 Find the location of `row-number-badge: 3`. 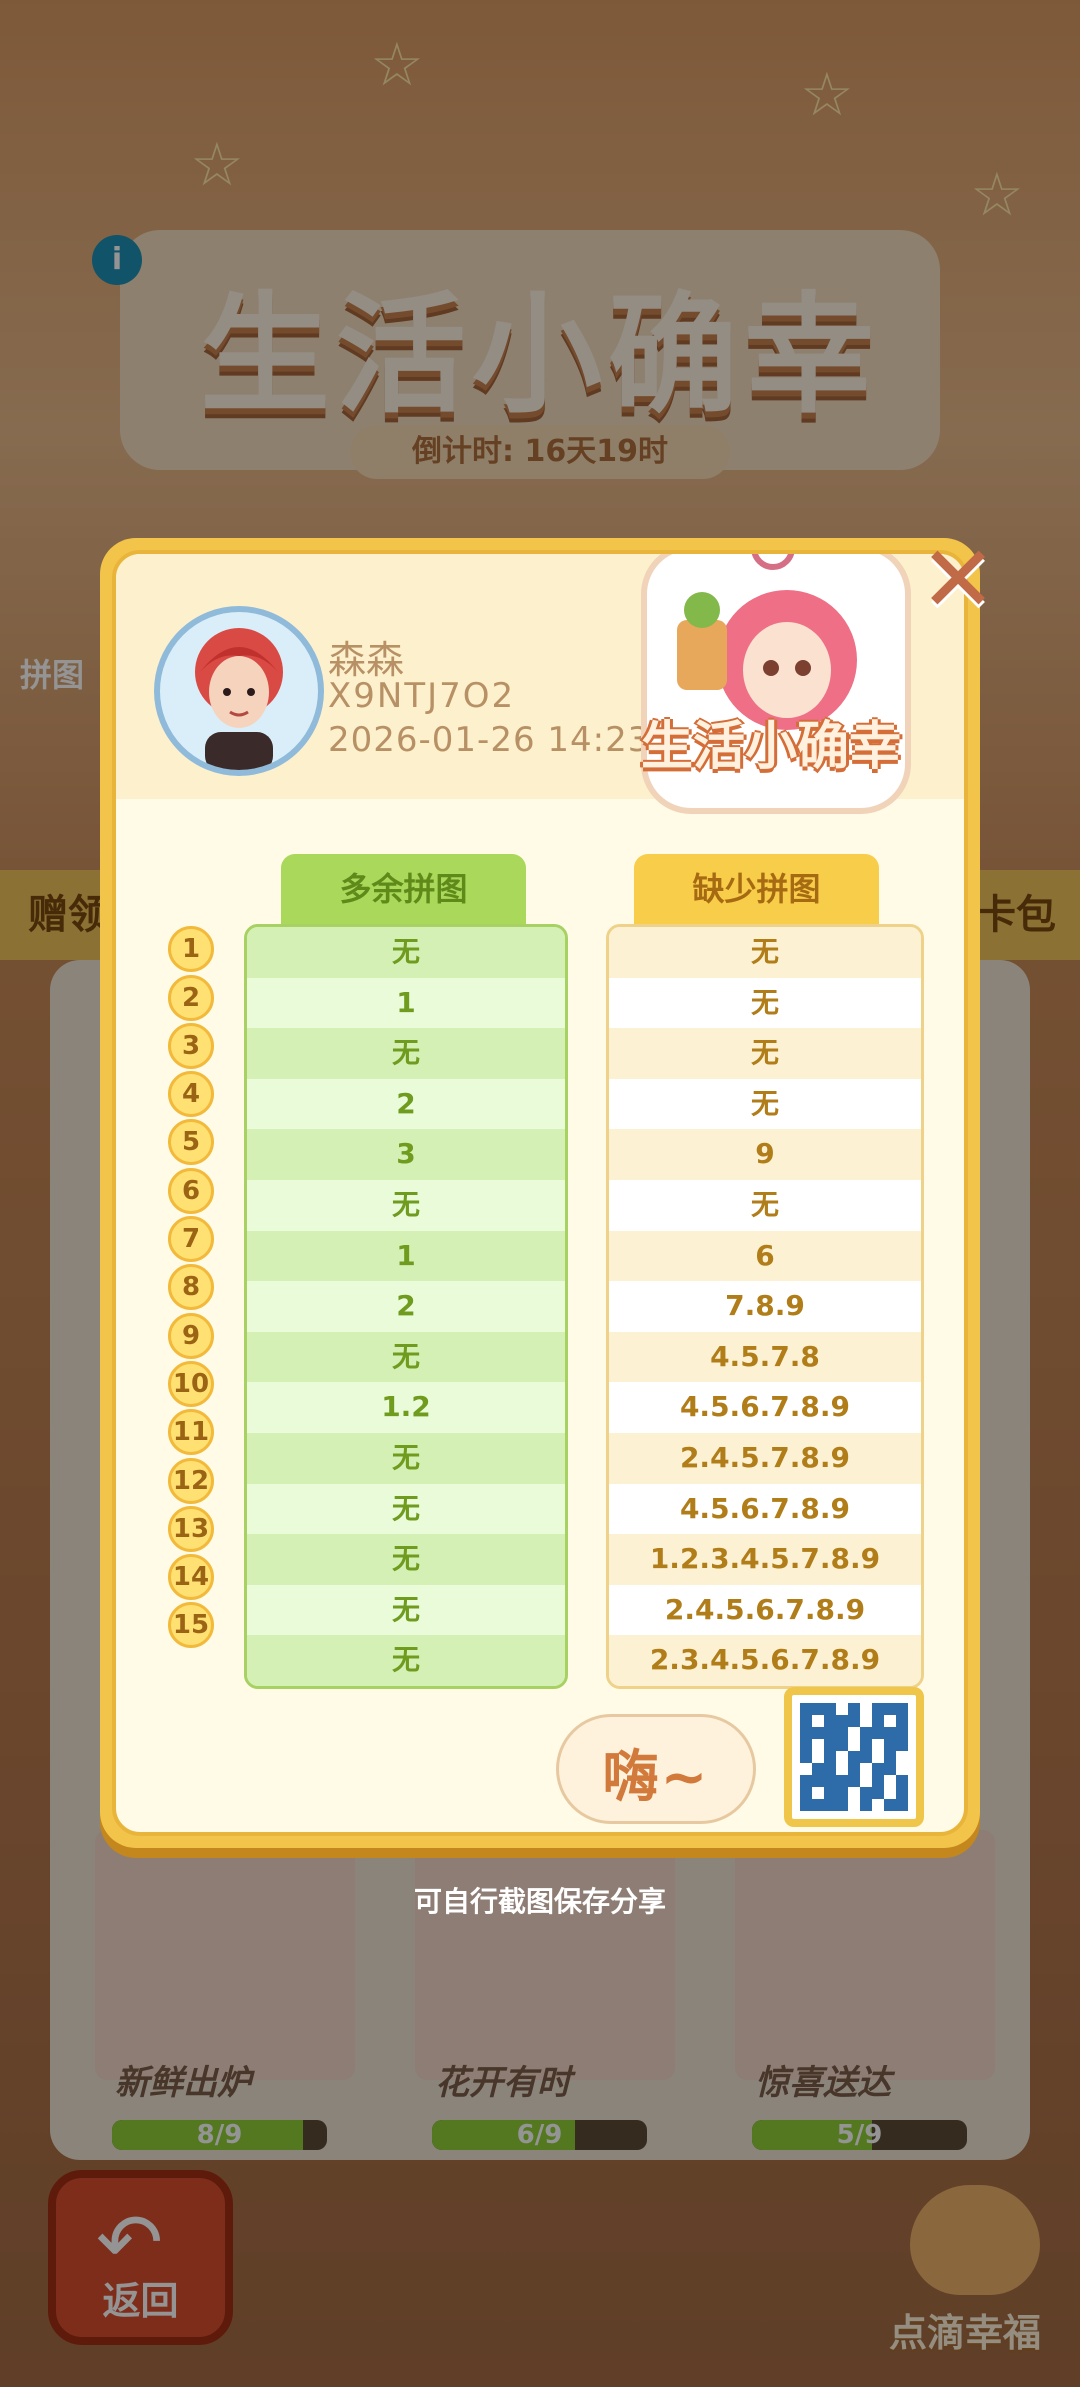

row-number-badge: 3 is located at coordinates (191, 1045).